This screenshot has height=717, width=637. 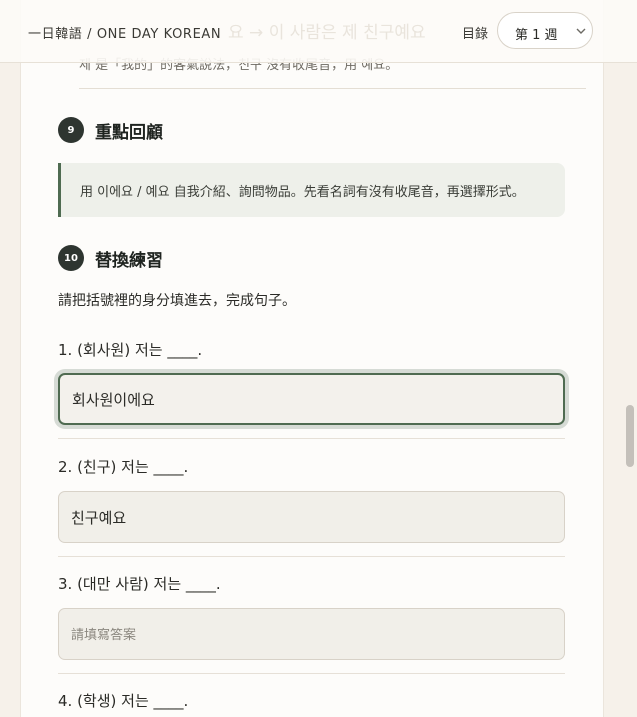 I want to click on section-9-heading: 9 重點回顧, so click(x=110, y=130).